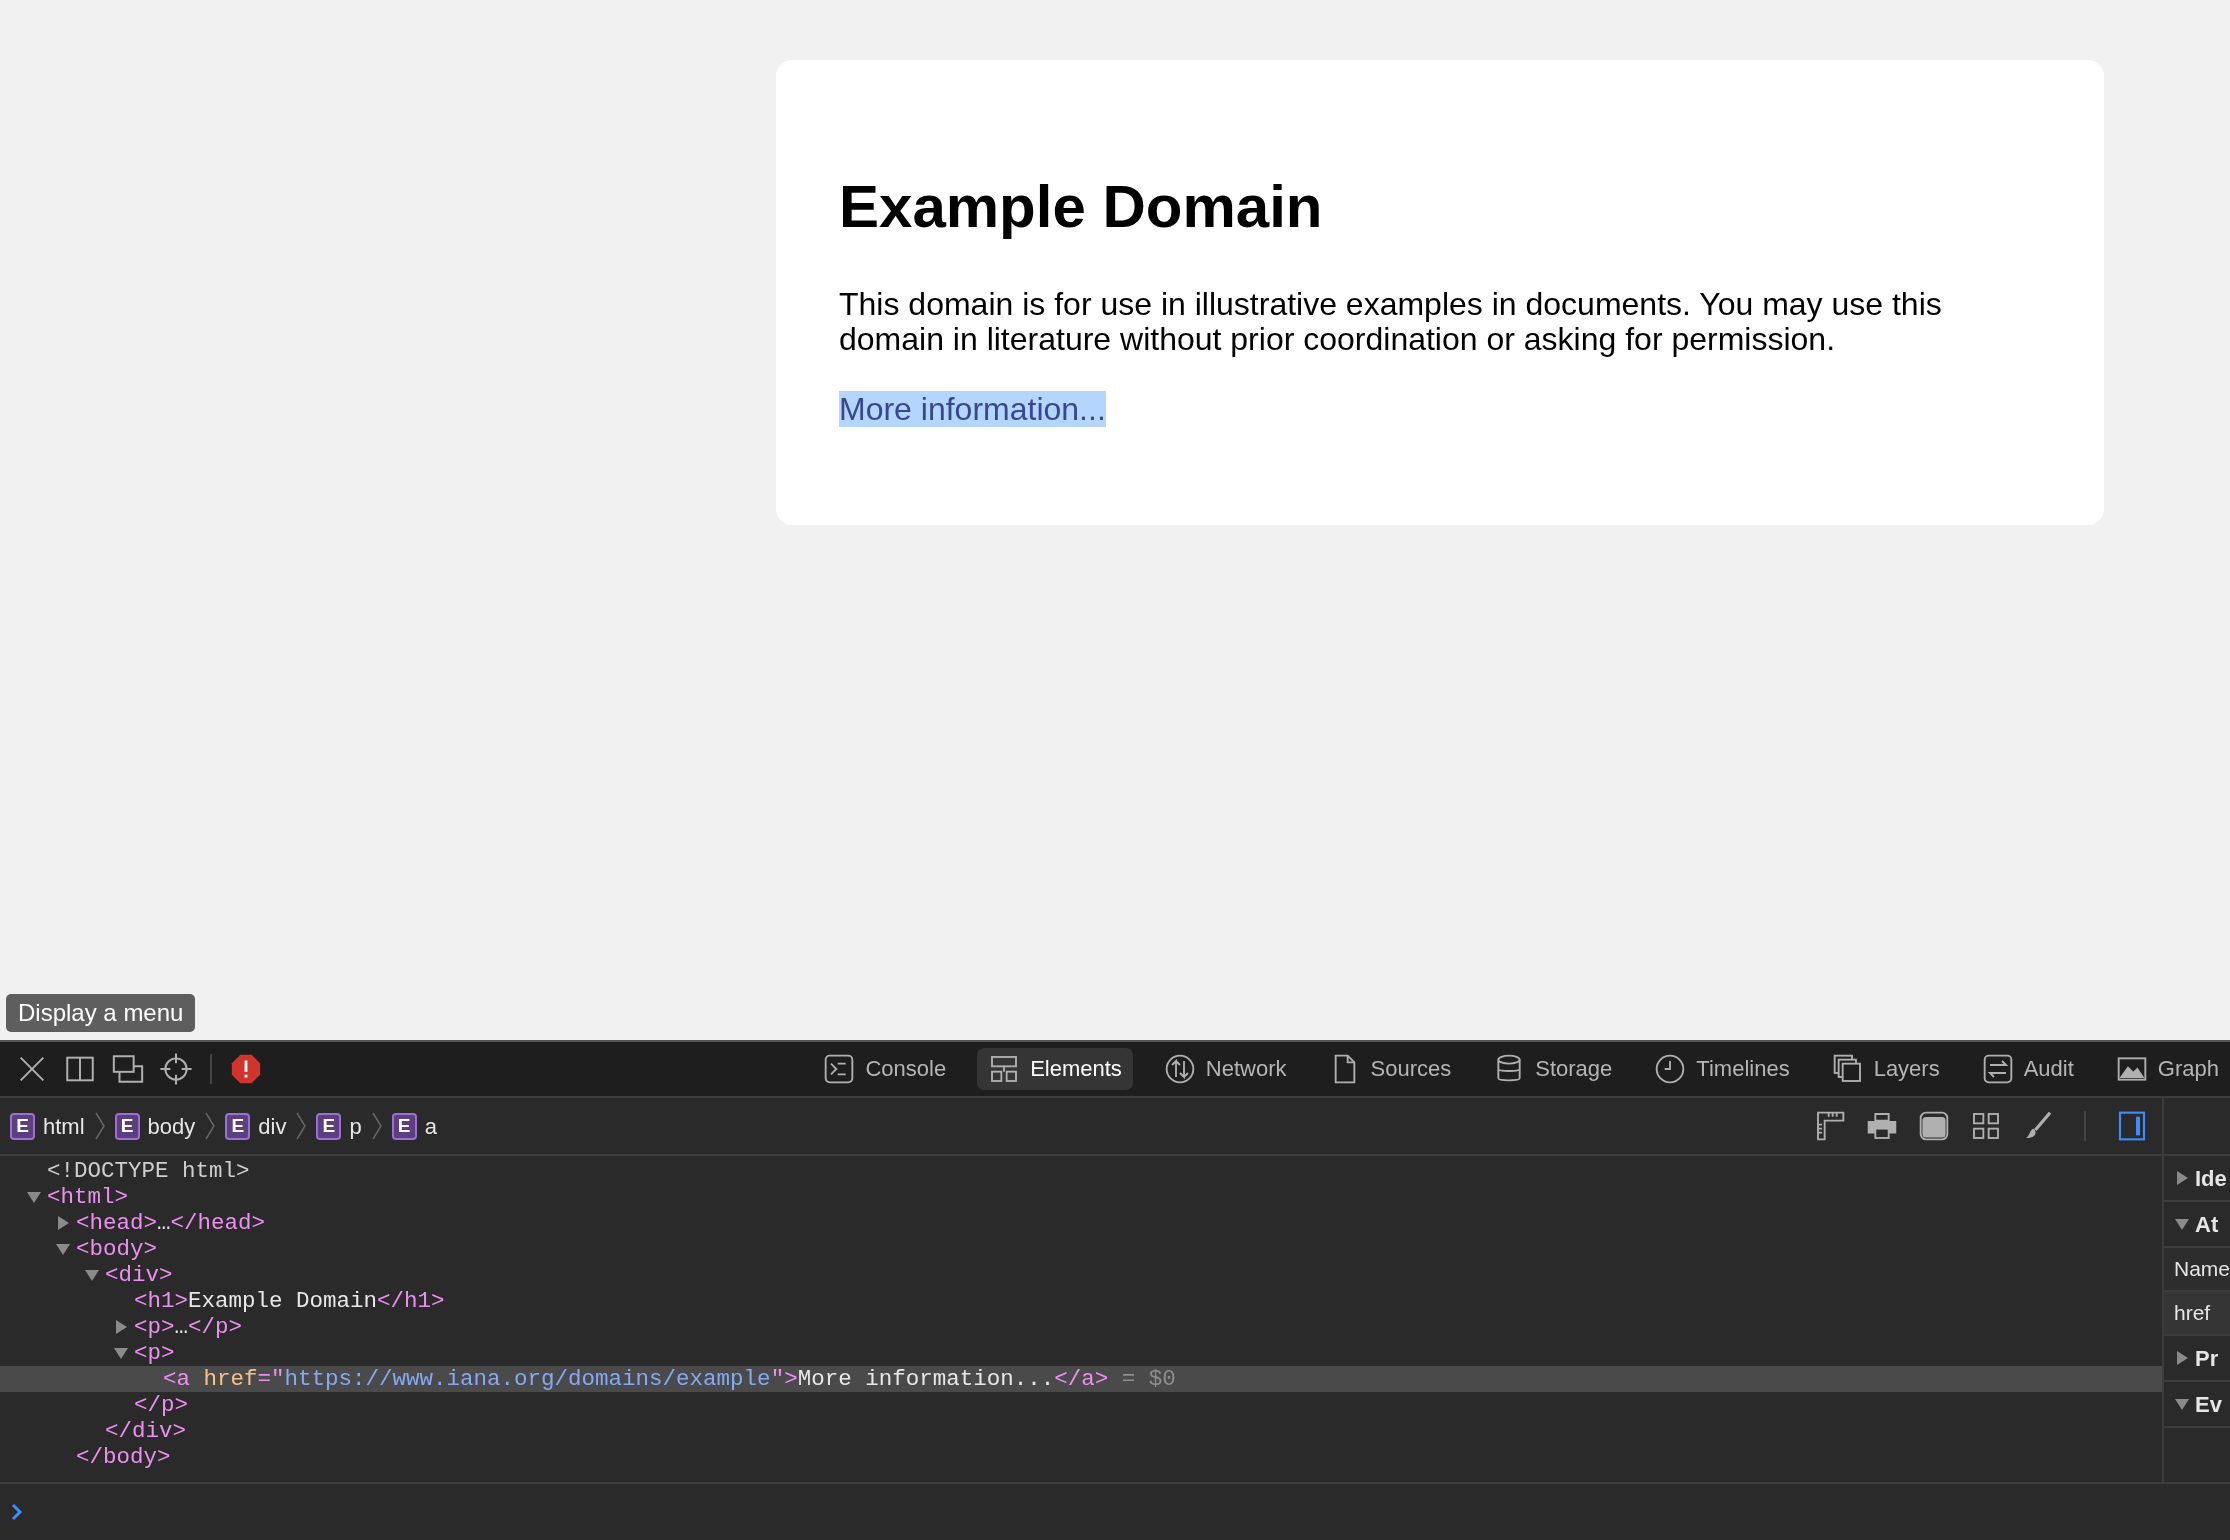 This screenshot has height=1540, width=2230. Describe the element at coordinates (155, 1126) in the screenshot. I see `breadcrumb-item: E body` at that location.